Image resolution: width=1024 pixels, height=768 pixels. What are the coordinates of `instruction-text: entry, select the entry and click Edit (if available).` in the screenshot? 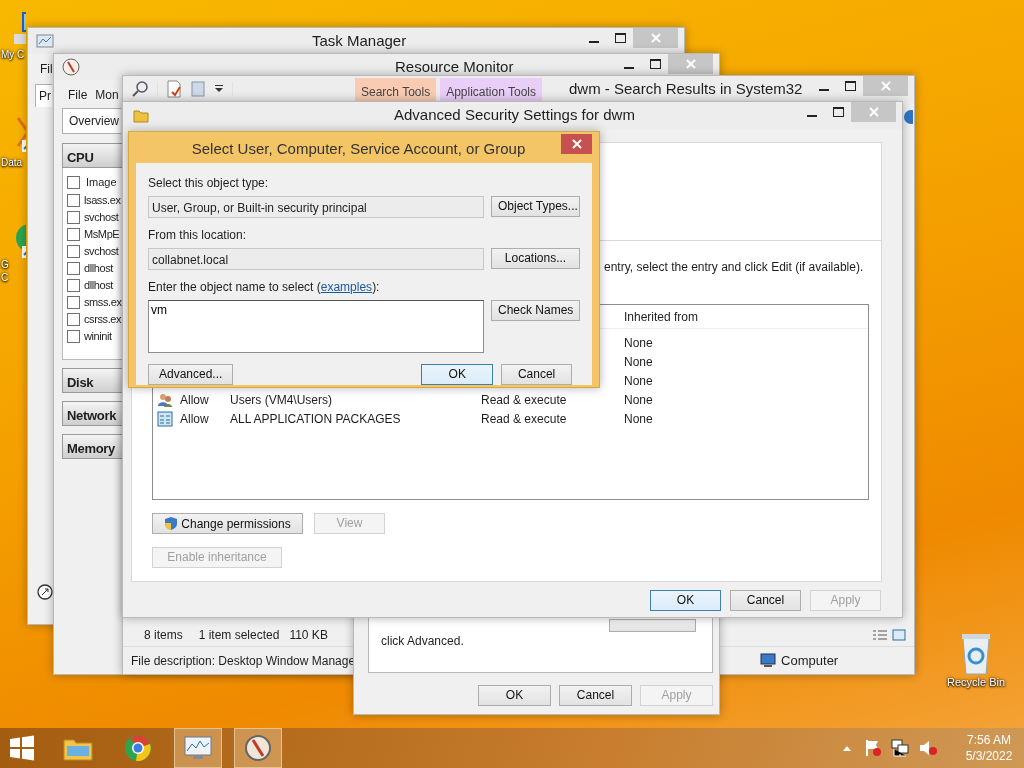 It's located at (734, 267).